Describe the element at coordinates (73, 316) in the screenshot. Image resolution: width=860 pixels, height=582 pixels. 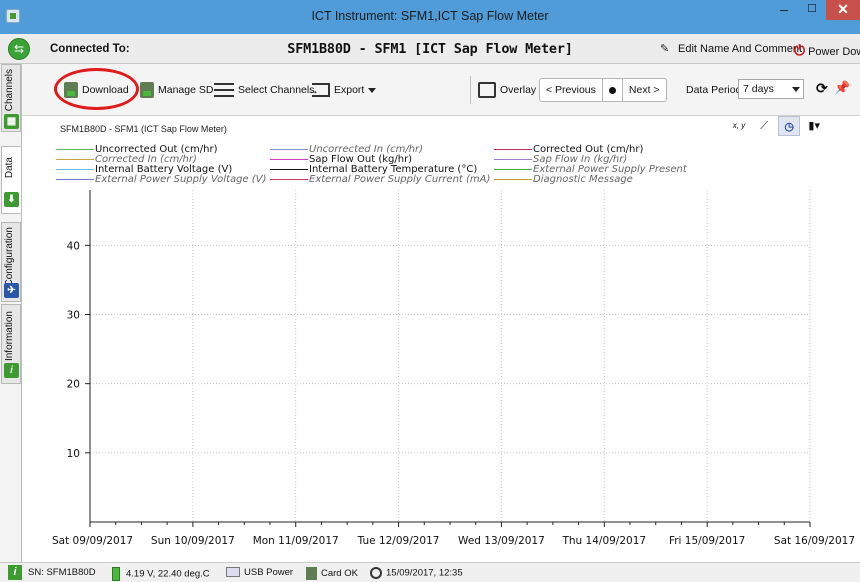
I see `y-tick-label: 30` at that location.